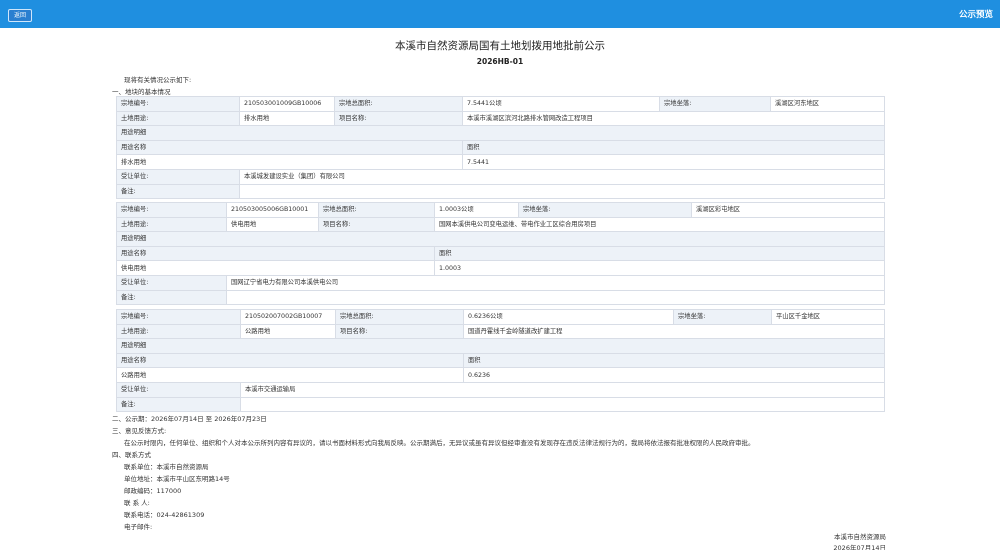 This screenshot has height=550, width=1000. I want to click on section-heading-3: 三、意见反馈方式:, so click(139, 431).